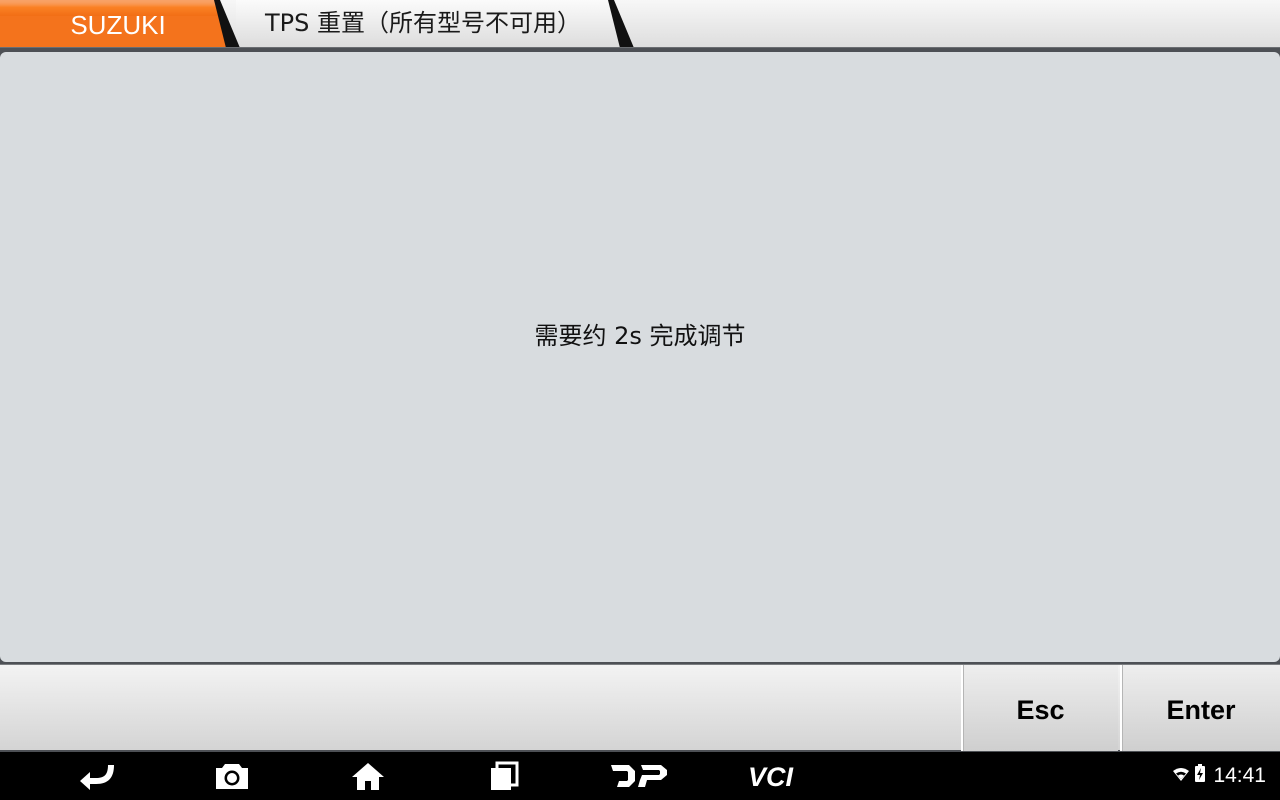  I want to click on vci-icon: VCI, so click(778, 776).